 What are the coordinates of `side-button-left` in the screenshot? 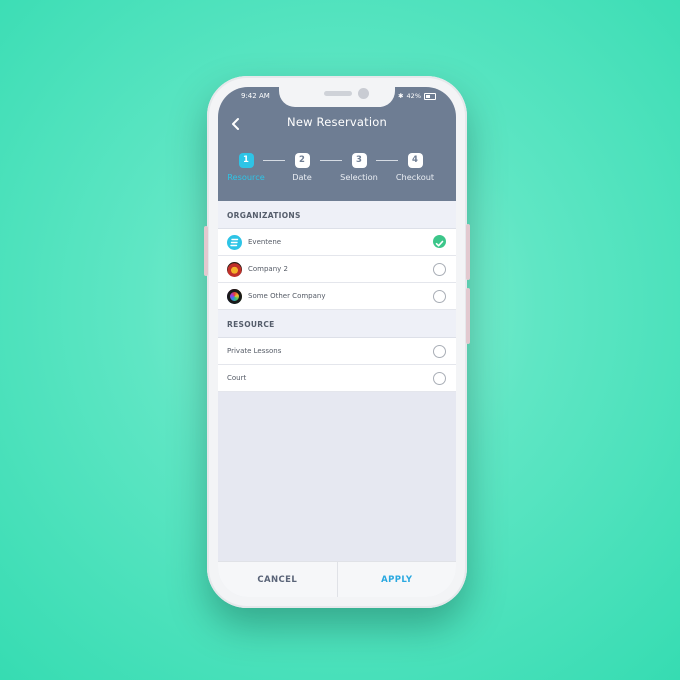 It's located at (206, 251).